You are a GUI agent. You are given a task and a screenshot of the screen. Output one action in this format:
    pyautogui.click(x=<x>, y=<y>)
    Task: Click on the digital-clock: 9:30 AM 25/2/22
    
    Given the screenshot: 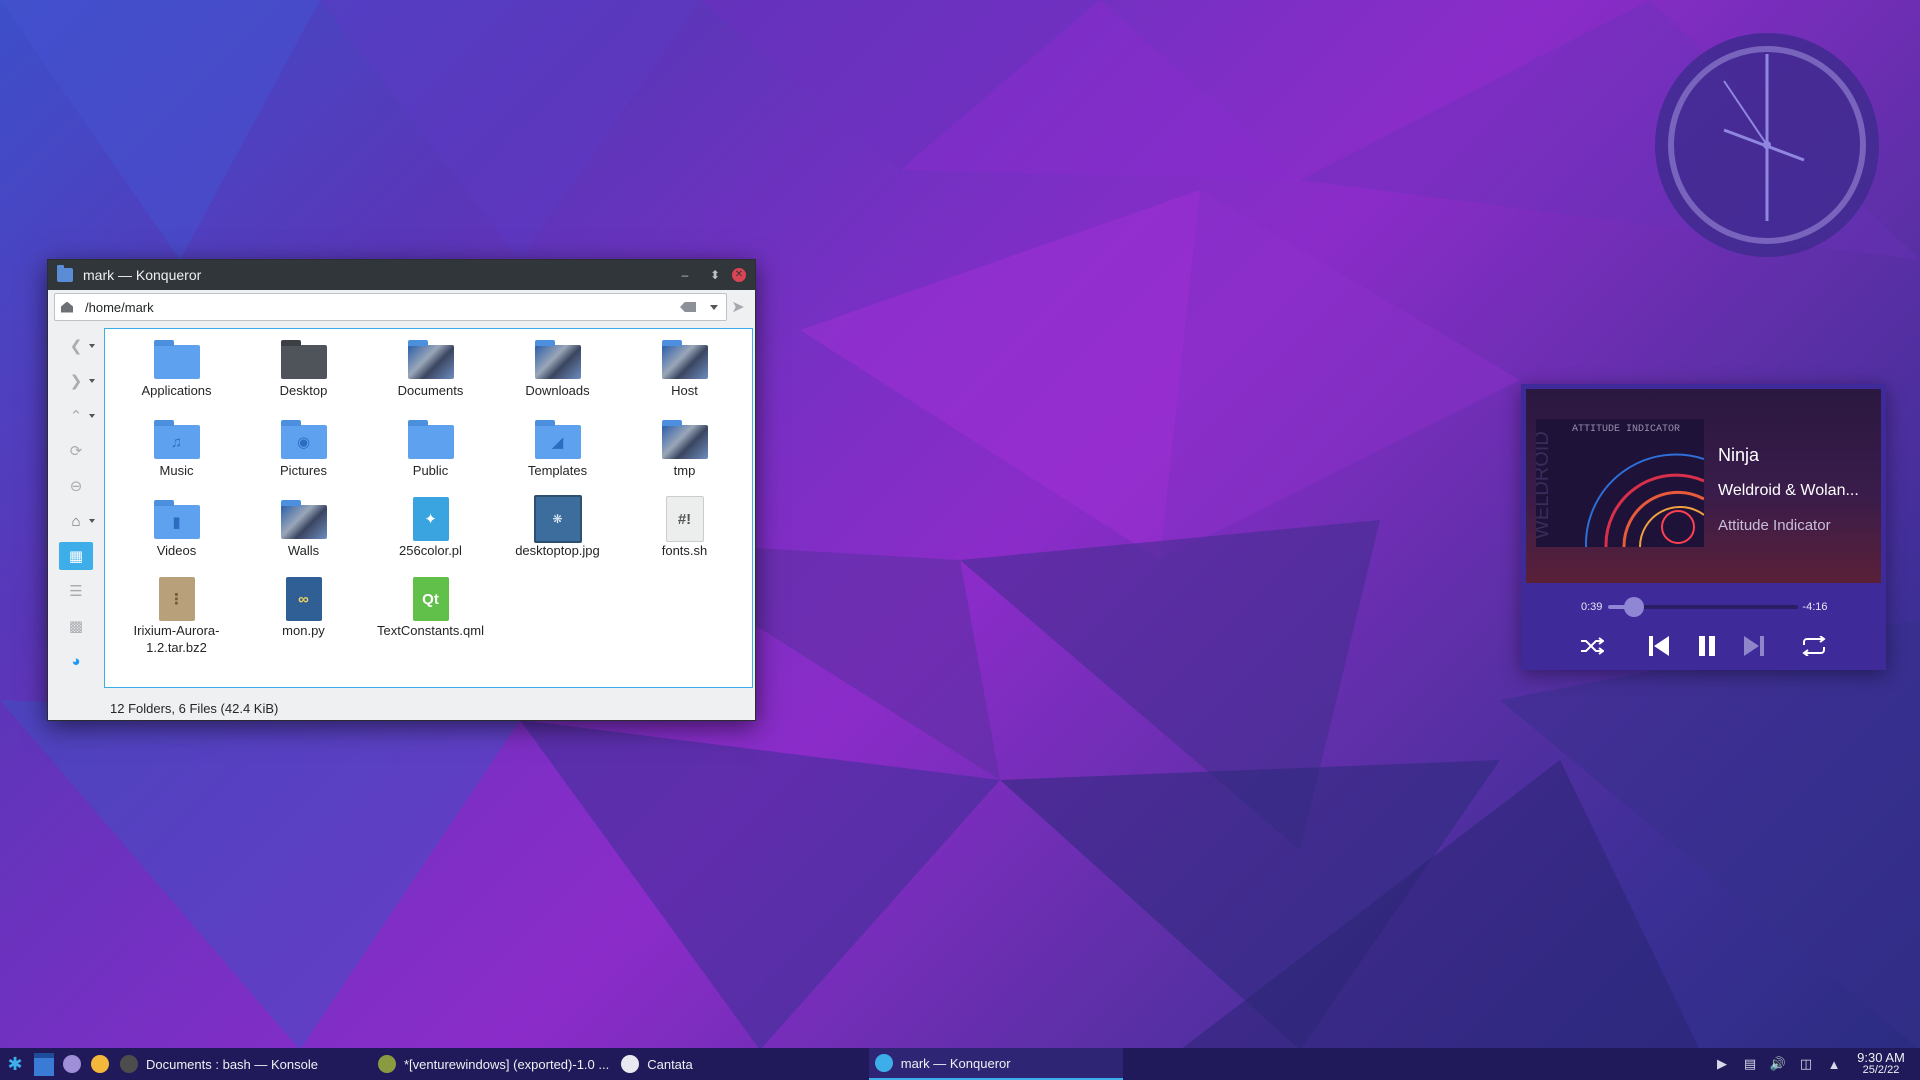 What is the action you would take?
    pyautogui.click(x=1881, y=1063)
    